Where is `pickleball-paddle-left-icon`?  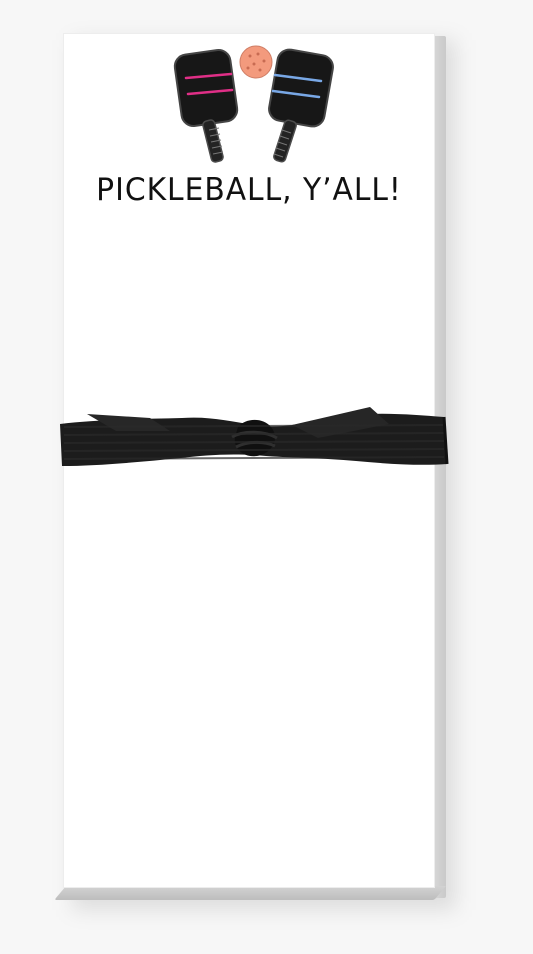
pickleball-paddle-left-icon is located at coordinates (206, 106).